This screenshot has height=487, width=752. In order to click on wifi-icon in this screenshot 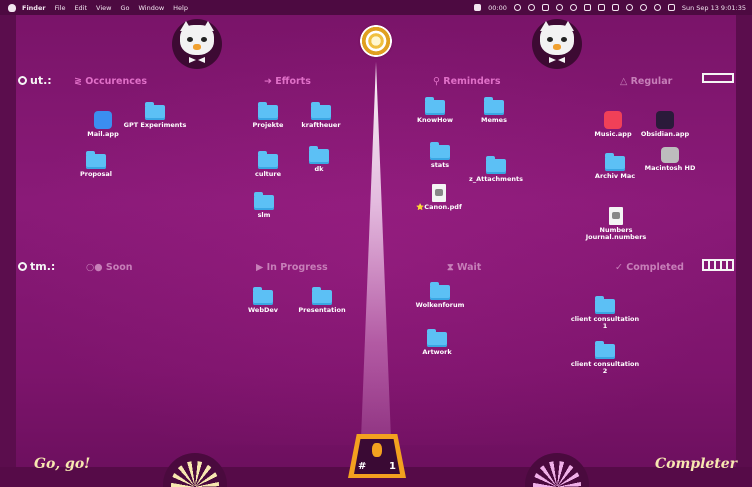, I will do `click(629, 7)`.